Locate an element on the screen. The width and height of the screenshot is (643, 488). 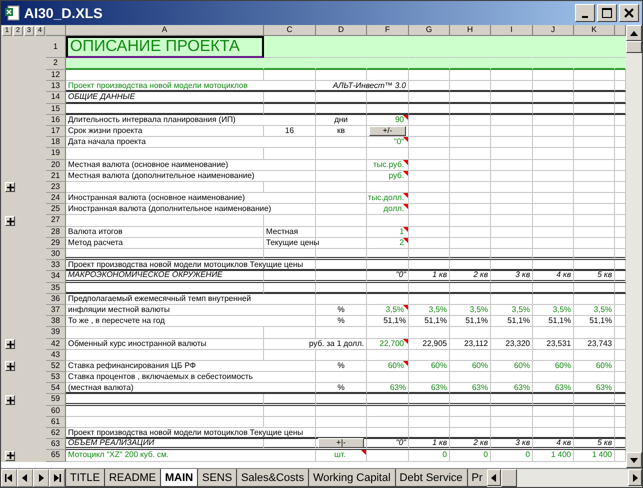
close-button is located at coordinates (629, 13).